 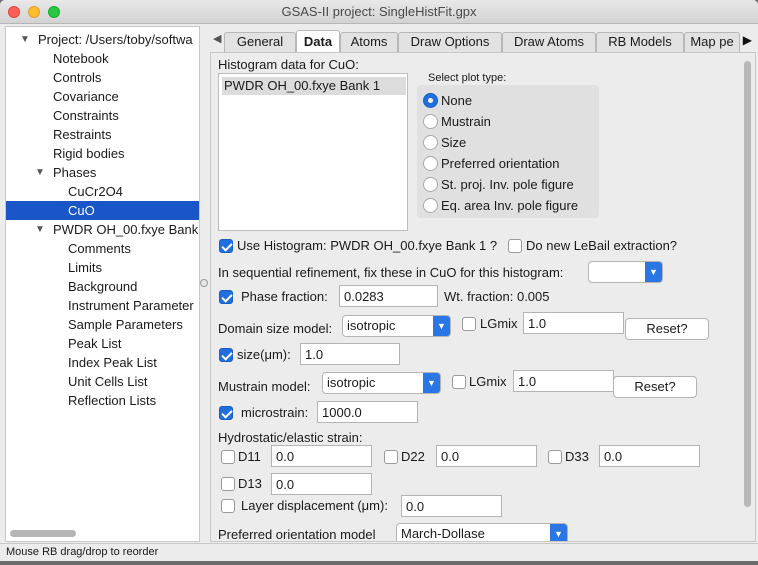 I want to click on layer-disp-checkbox, so click(x=228, y=506).